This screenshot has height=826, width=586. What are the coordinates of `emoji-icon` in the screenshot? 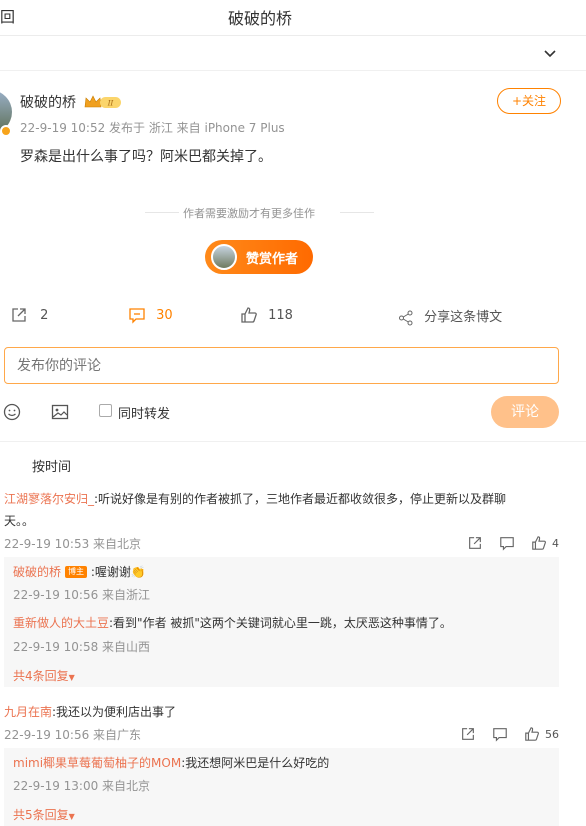 It's located at (12, 412).